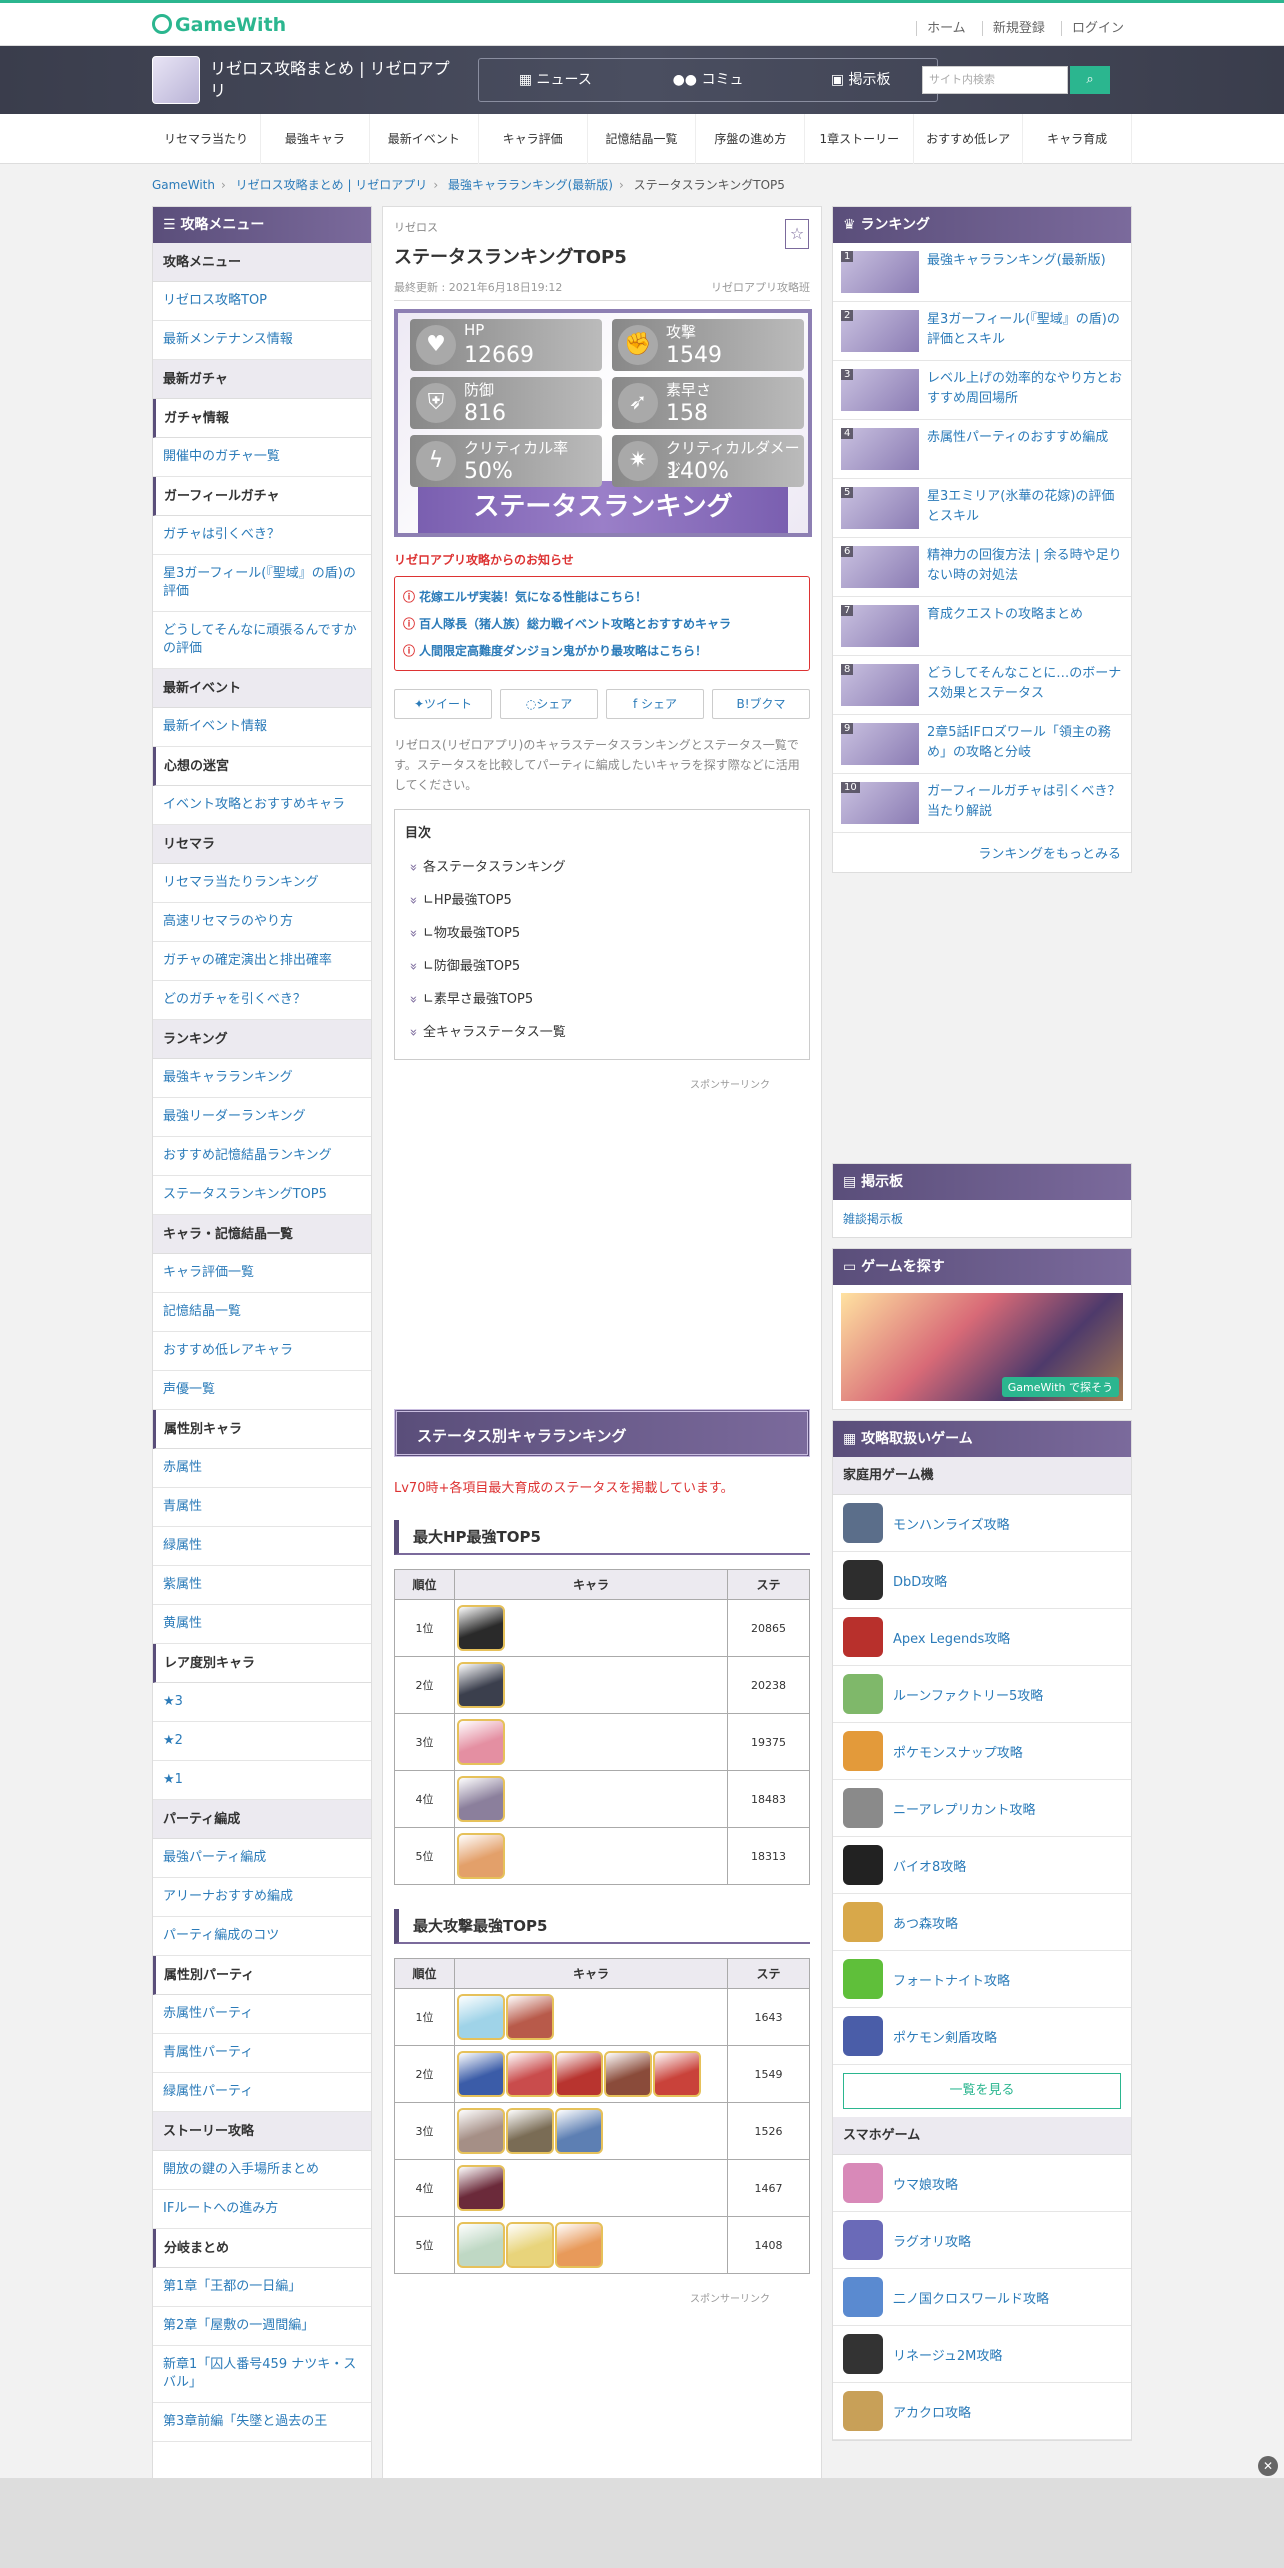  Describe the element at coordinates (971, 2297) in the screenshot. I see `game-name: 二ノ国クロスワールド攻略` at that location.